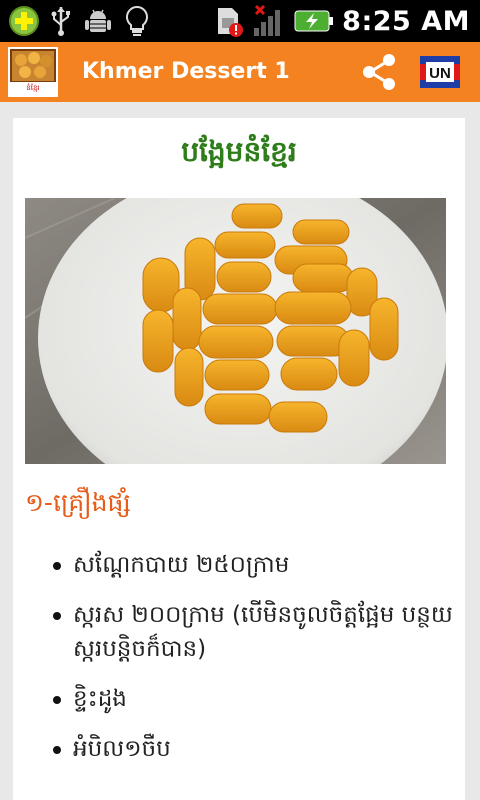  I want to click on status-bar-notifications, so click(79, 21).